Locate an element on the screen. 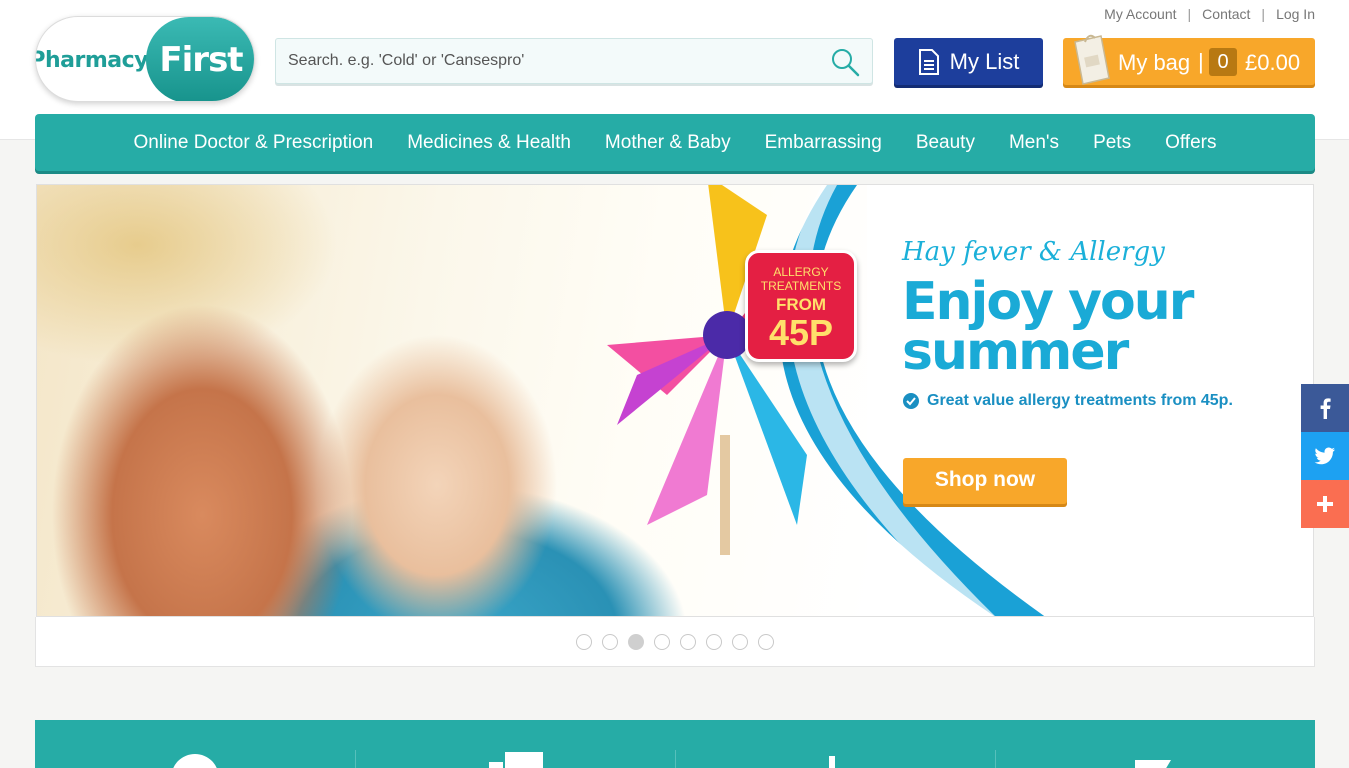 The height and width of the screenshot is (768, 1349). feature-icon-truck is located at coordinates (516, 760).